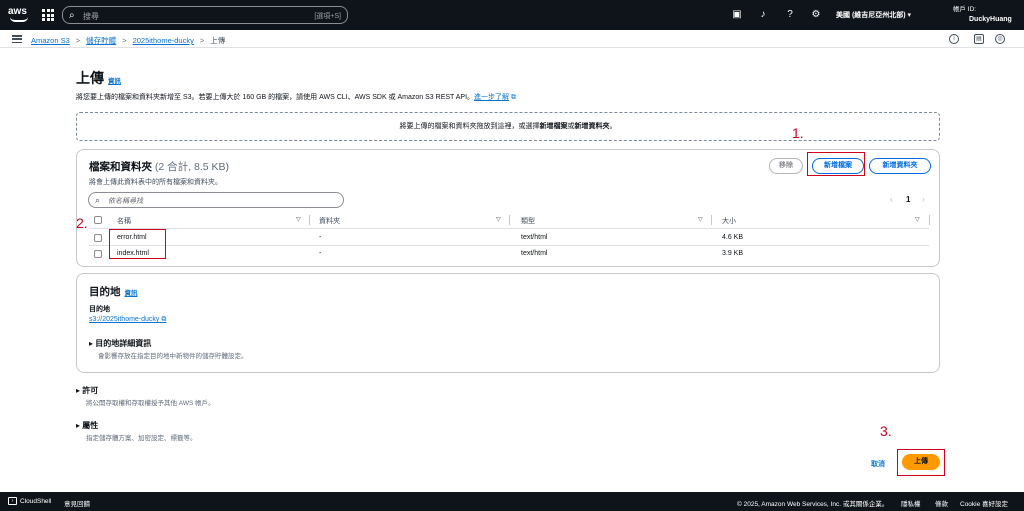 The width and height of the screenshot is (1024, 511). Describe the element at coordinates (1000, 39) in the screenshot. I see `settings-panel-icon: ◎` at that location.